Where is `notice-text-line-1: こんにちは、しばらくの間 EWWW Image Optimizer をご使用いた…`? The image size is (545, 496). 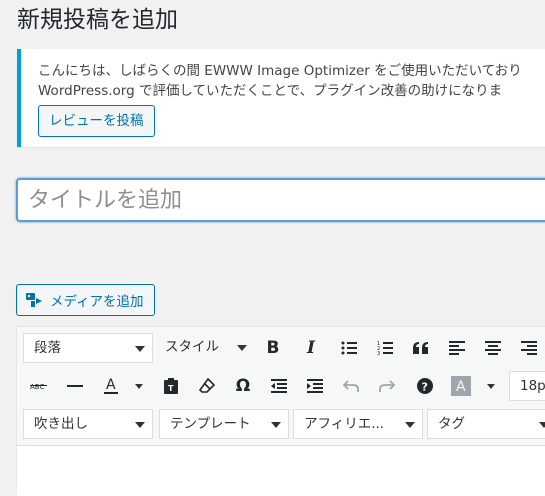
notice-text-line-1: こんにちは、しばらくの間 EWWW Image Optimizer をご使用いた… is located at coordinates (280, 71).